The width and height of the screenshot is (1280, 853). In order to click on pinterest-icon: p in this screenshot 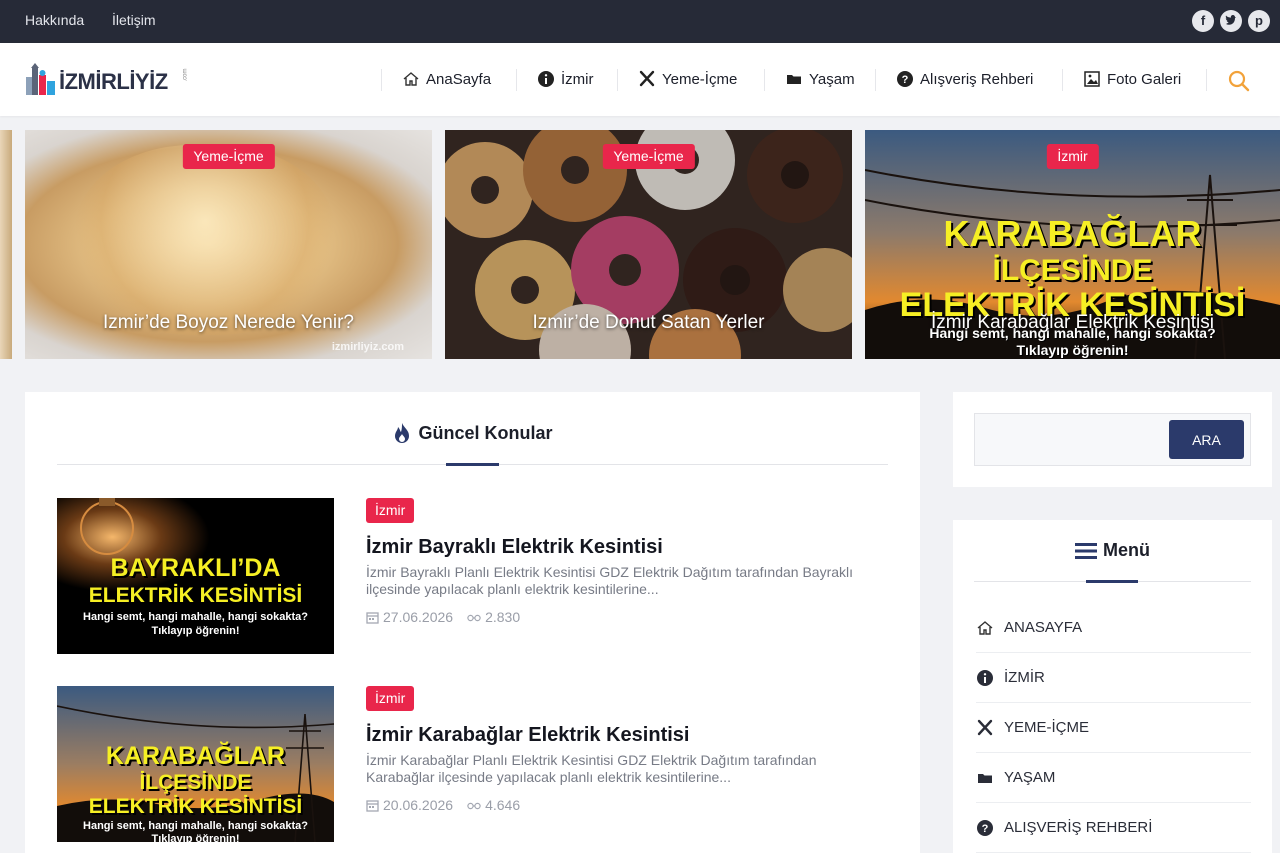, I will do `click(1259, 21)`.